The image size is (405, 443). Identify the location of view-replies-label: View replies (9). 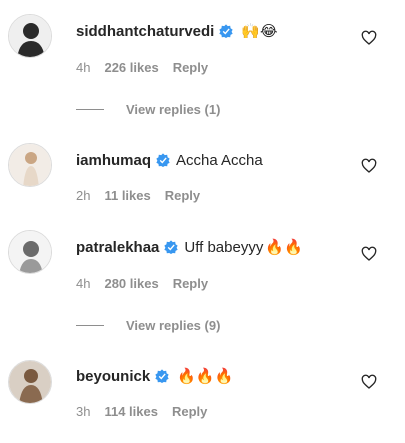
(173, 325).